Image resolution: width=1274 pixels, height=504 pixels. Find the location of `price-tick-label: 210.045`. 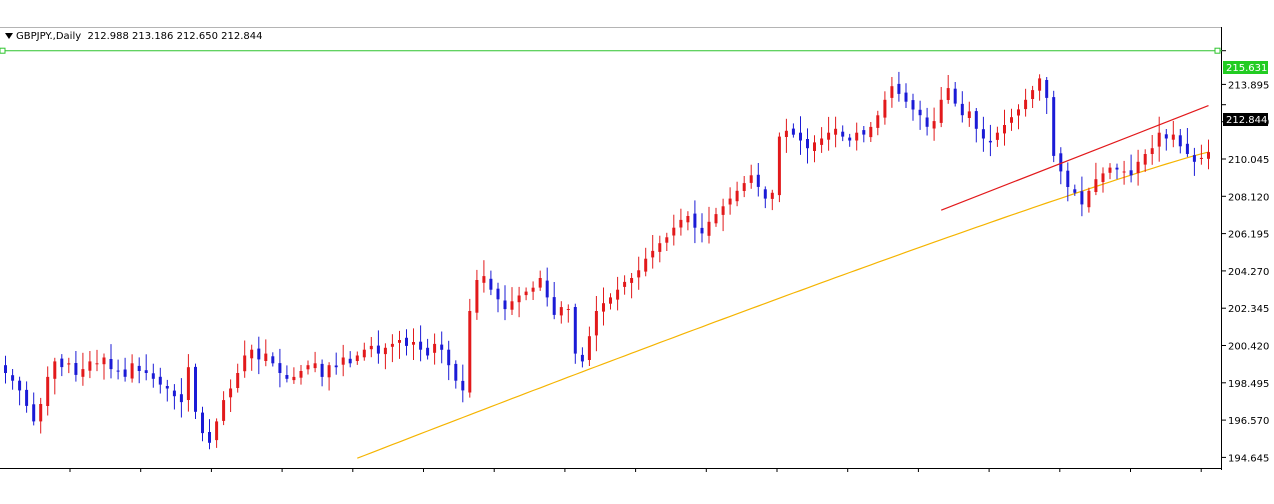

price-tick-label: 210.045 is located at coordinates (1248, 160).